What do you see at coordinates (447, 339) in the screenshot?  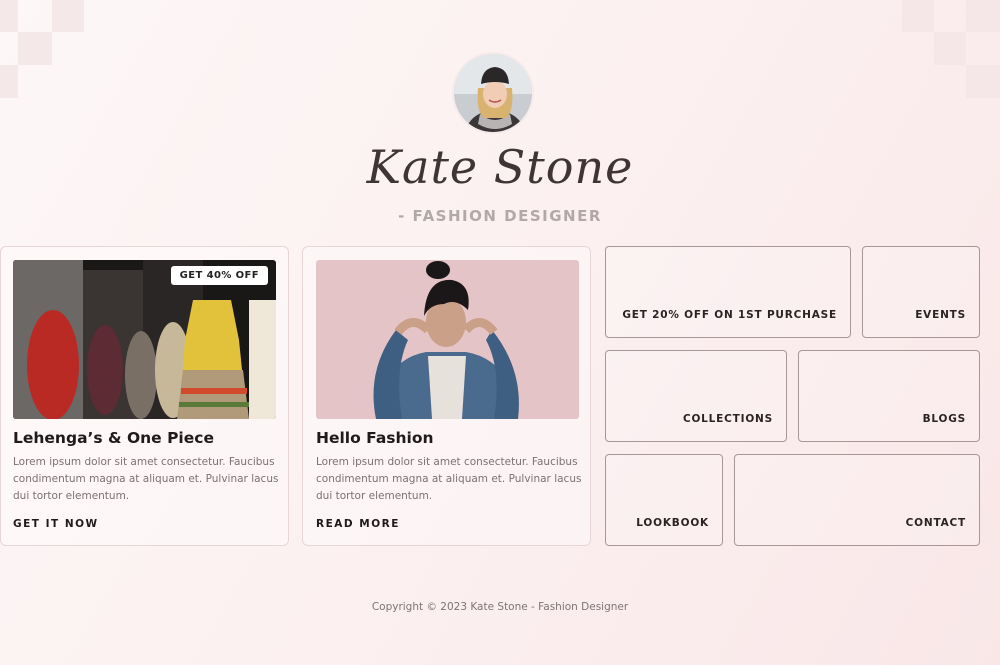 I see `card-image` at bounding box center [447, 339].